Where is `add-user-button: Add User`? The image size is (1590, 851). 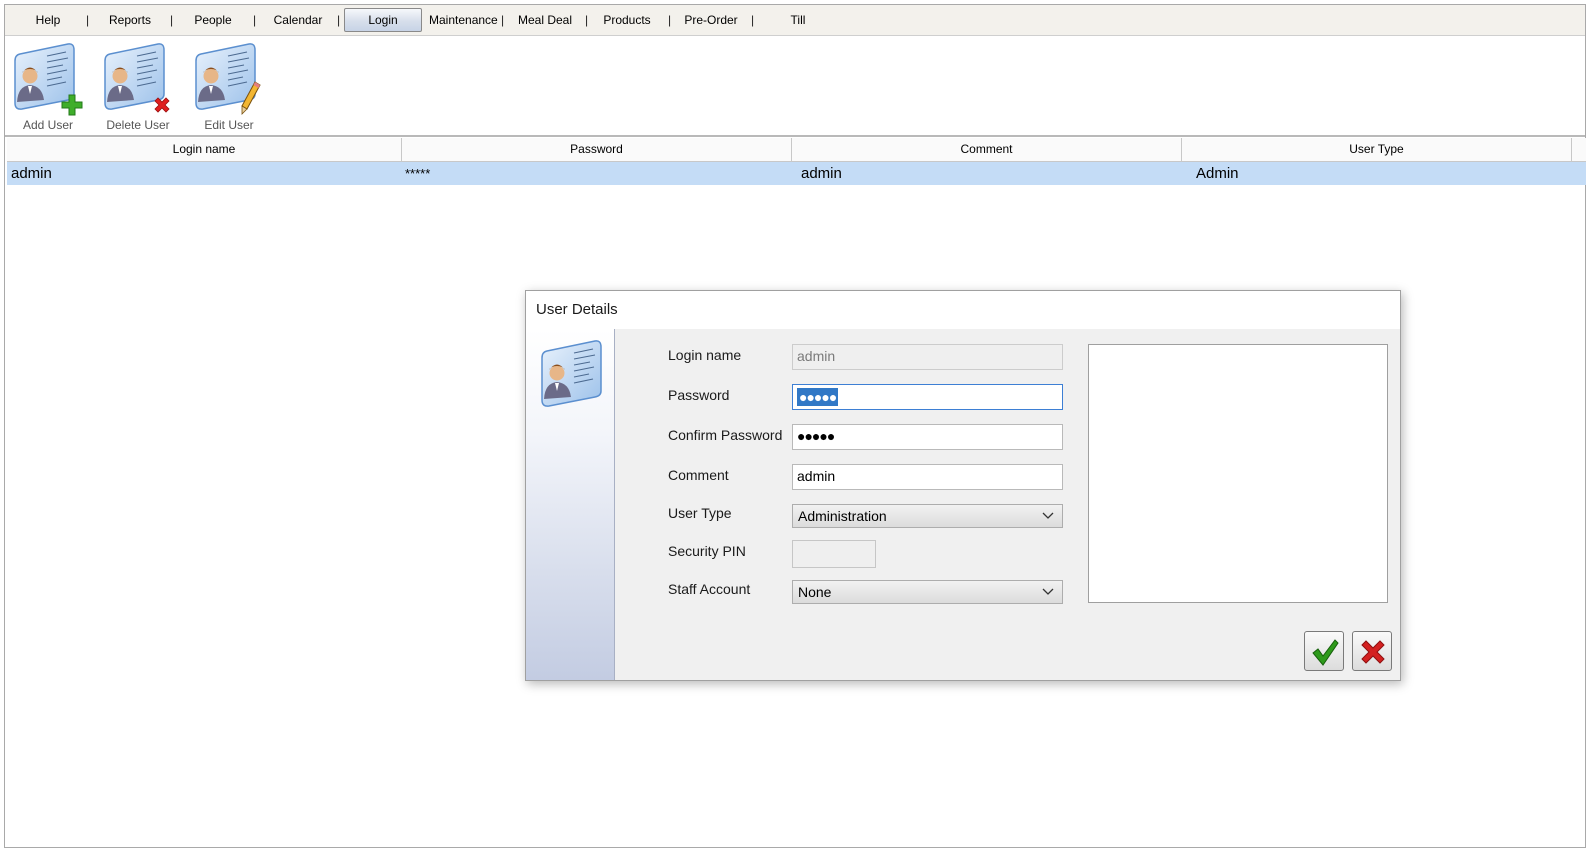
add-user-button: Add User is located at coordinates (48, 87).